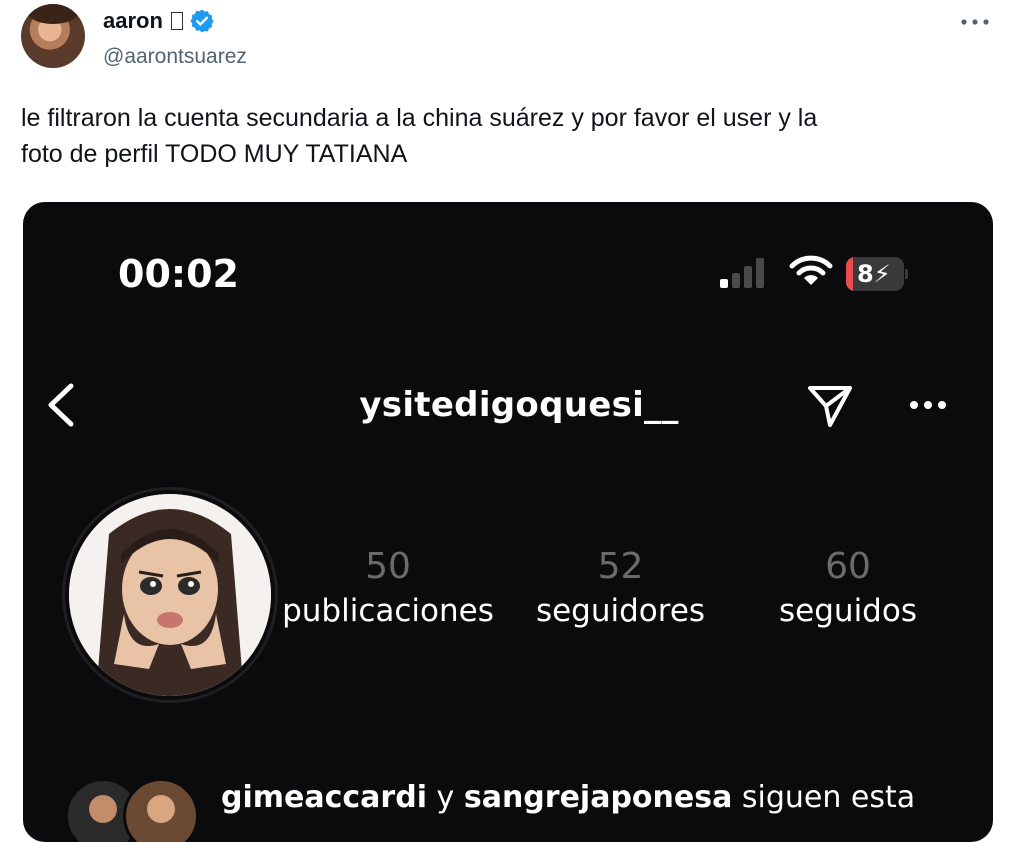  What do you see at coordinates (388, 566) in the screenshot?
I see `posts-count: 50` at bounding box center [388, 566].